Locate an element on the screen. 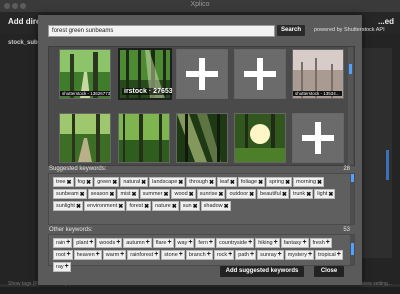 The height and width of the screenshot is (294, 400). other-keyword-chip: plant + is located at coordinates (84, 243).